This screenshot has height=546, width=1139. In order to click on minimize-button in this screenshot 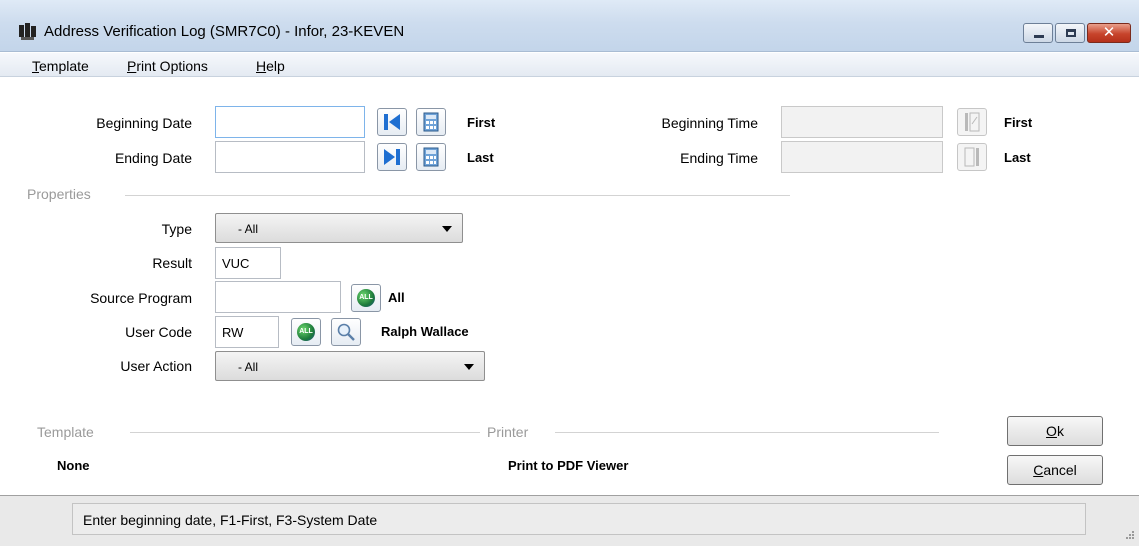, I will do `click(1038, 33)`.